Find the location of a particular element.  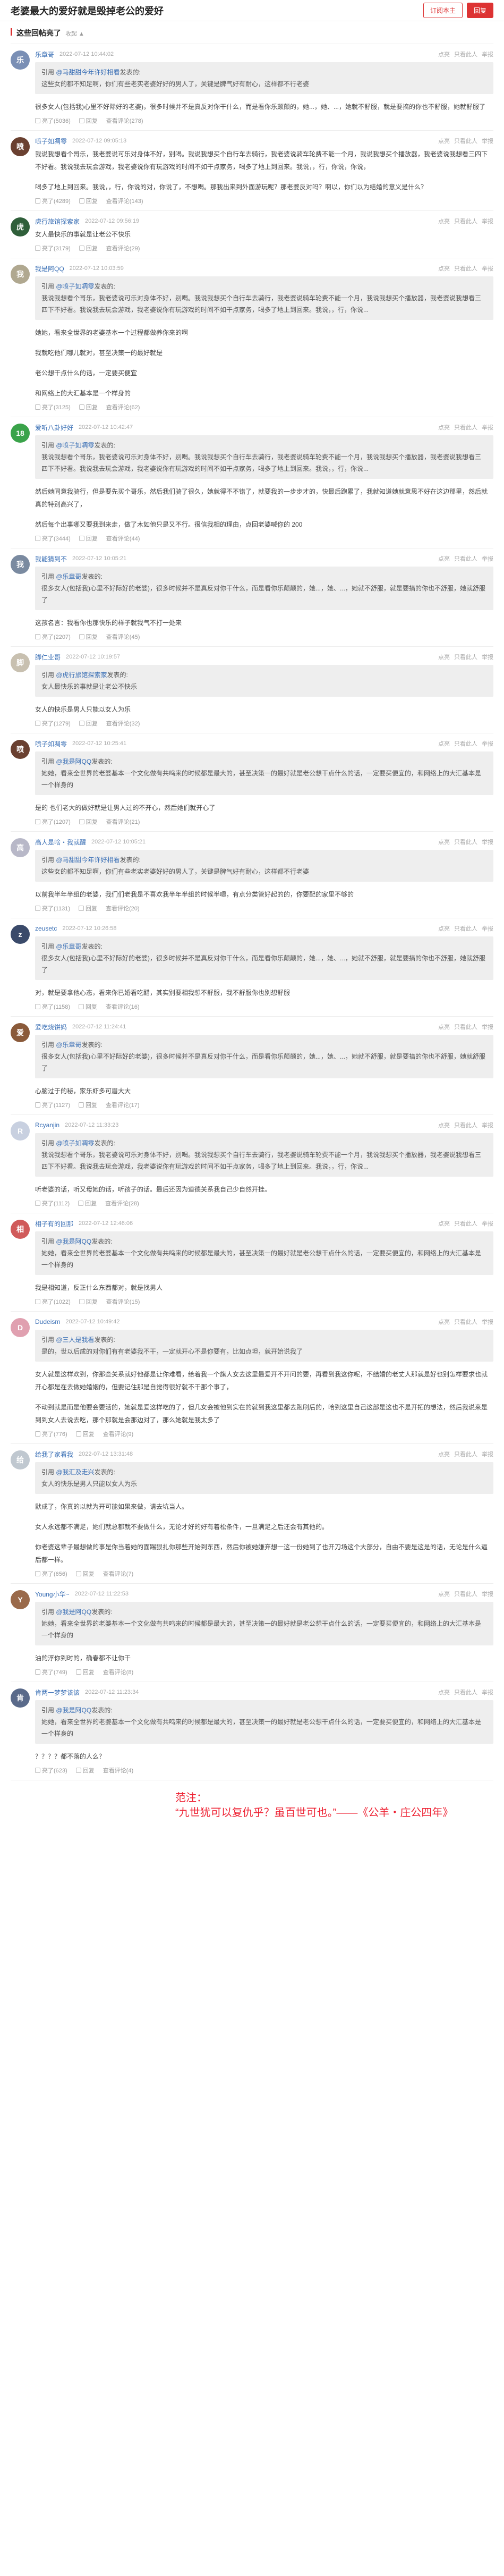

view-comments-link: 查看评论(28) is located at coordinates (122, 1203).